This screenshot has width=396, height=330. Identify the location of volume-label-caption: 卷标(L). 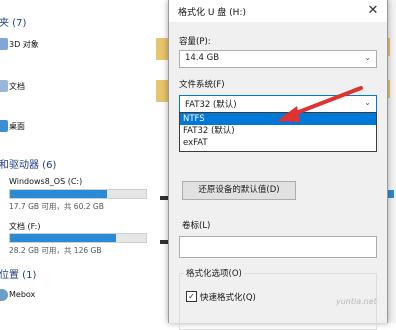
(196, 226).